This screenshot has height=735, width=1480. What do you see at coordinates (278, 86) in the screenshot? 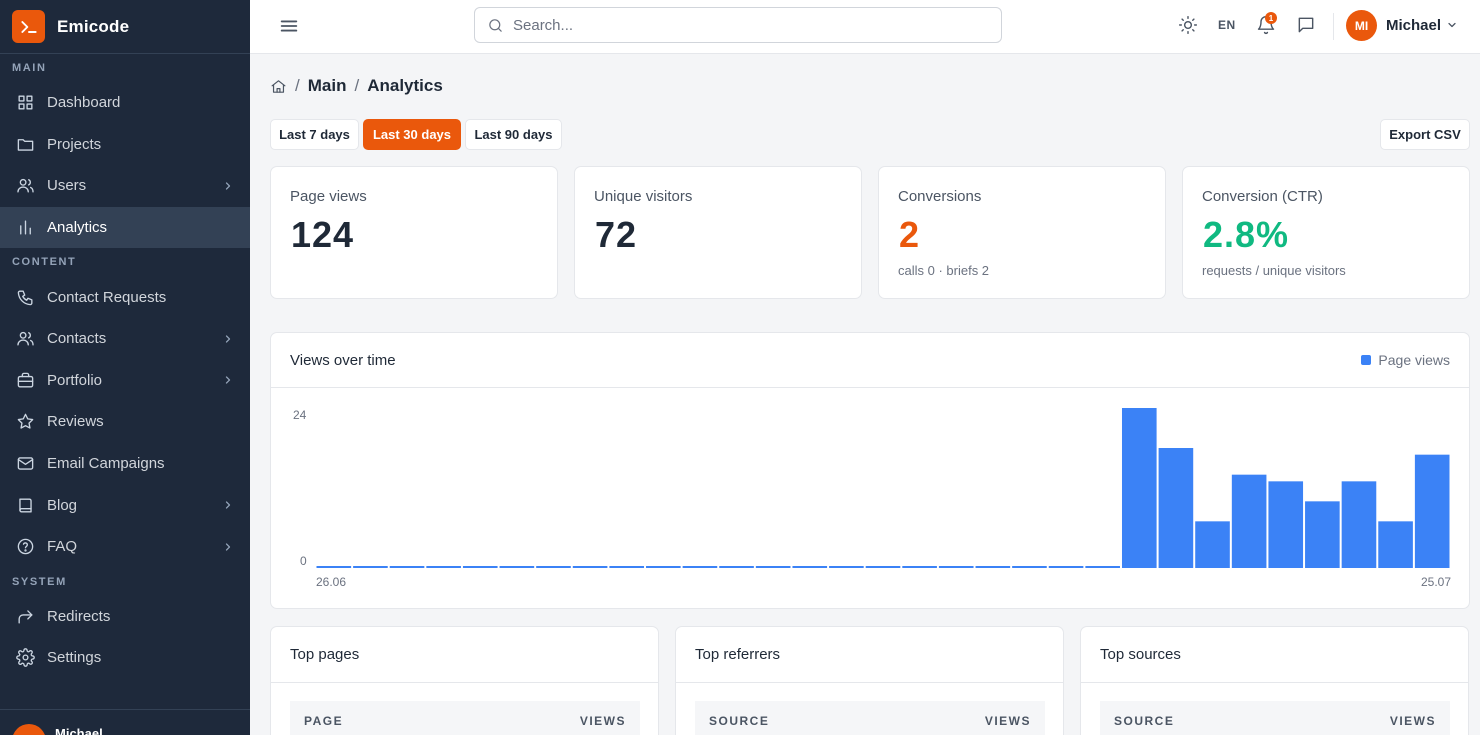
I see `home-icon` at bounding box center [278, 86].